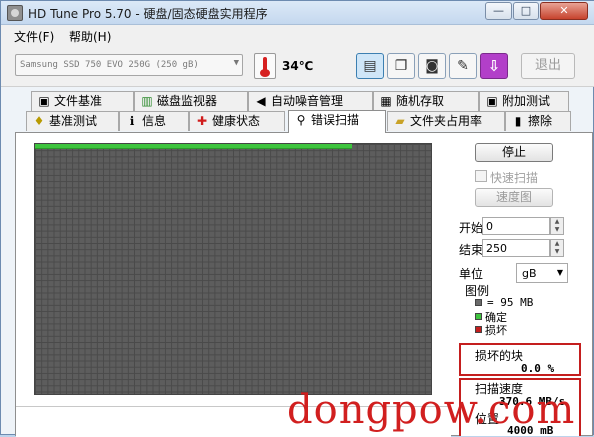 This screenshot has height=437, width=594. I want to click on drive-select: Samsung SSD 750 EVO 250G (250 gB) ▼, so click(129, 65).